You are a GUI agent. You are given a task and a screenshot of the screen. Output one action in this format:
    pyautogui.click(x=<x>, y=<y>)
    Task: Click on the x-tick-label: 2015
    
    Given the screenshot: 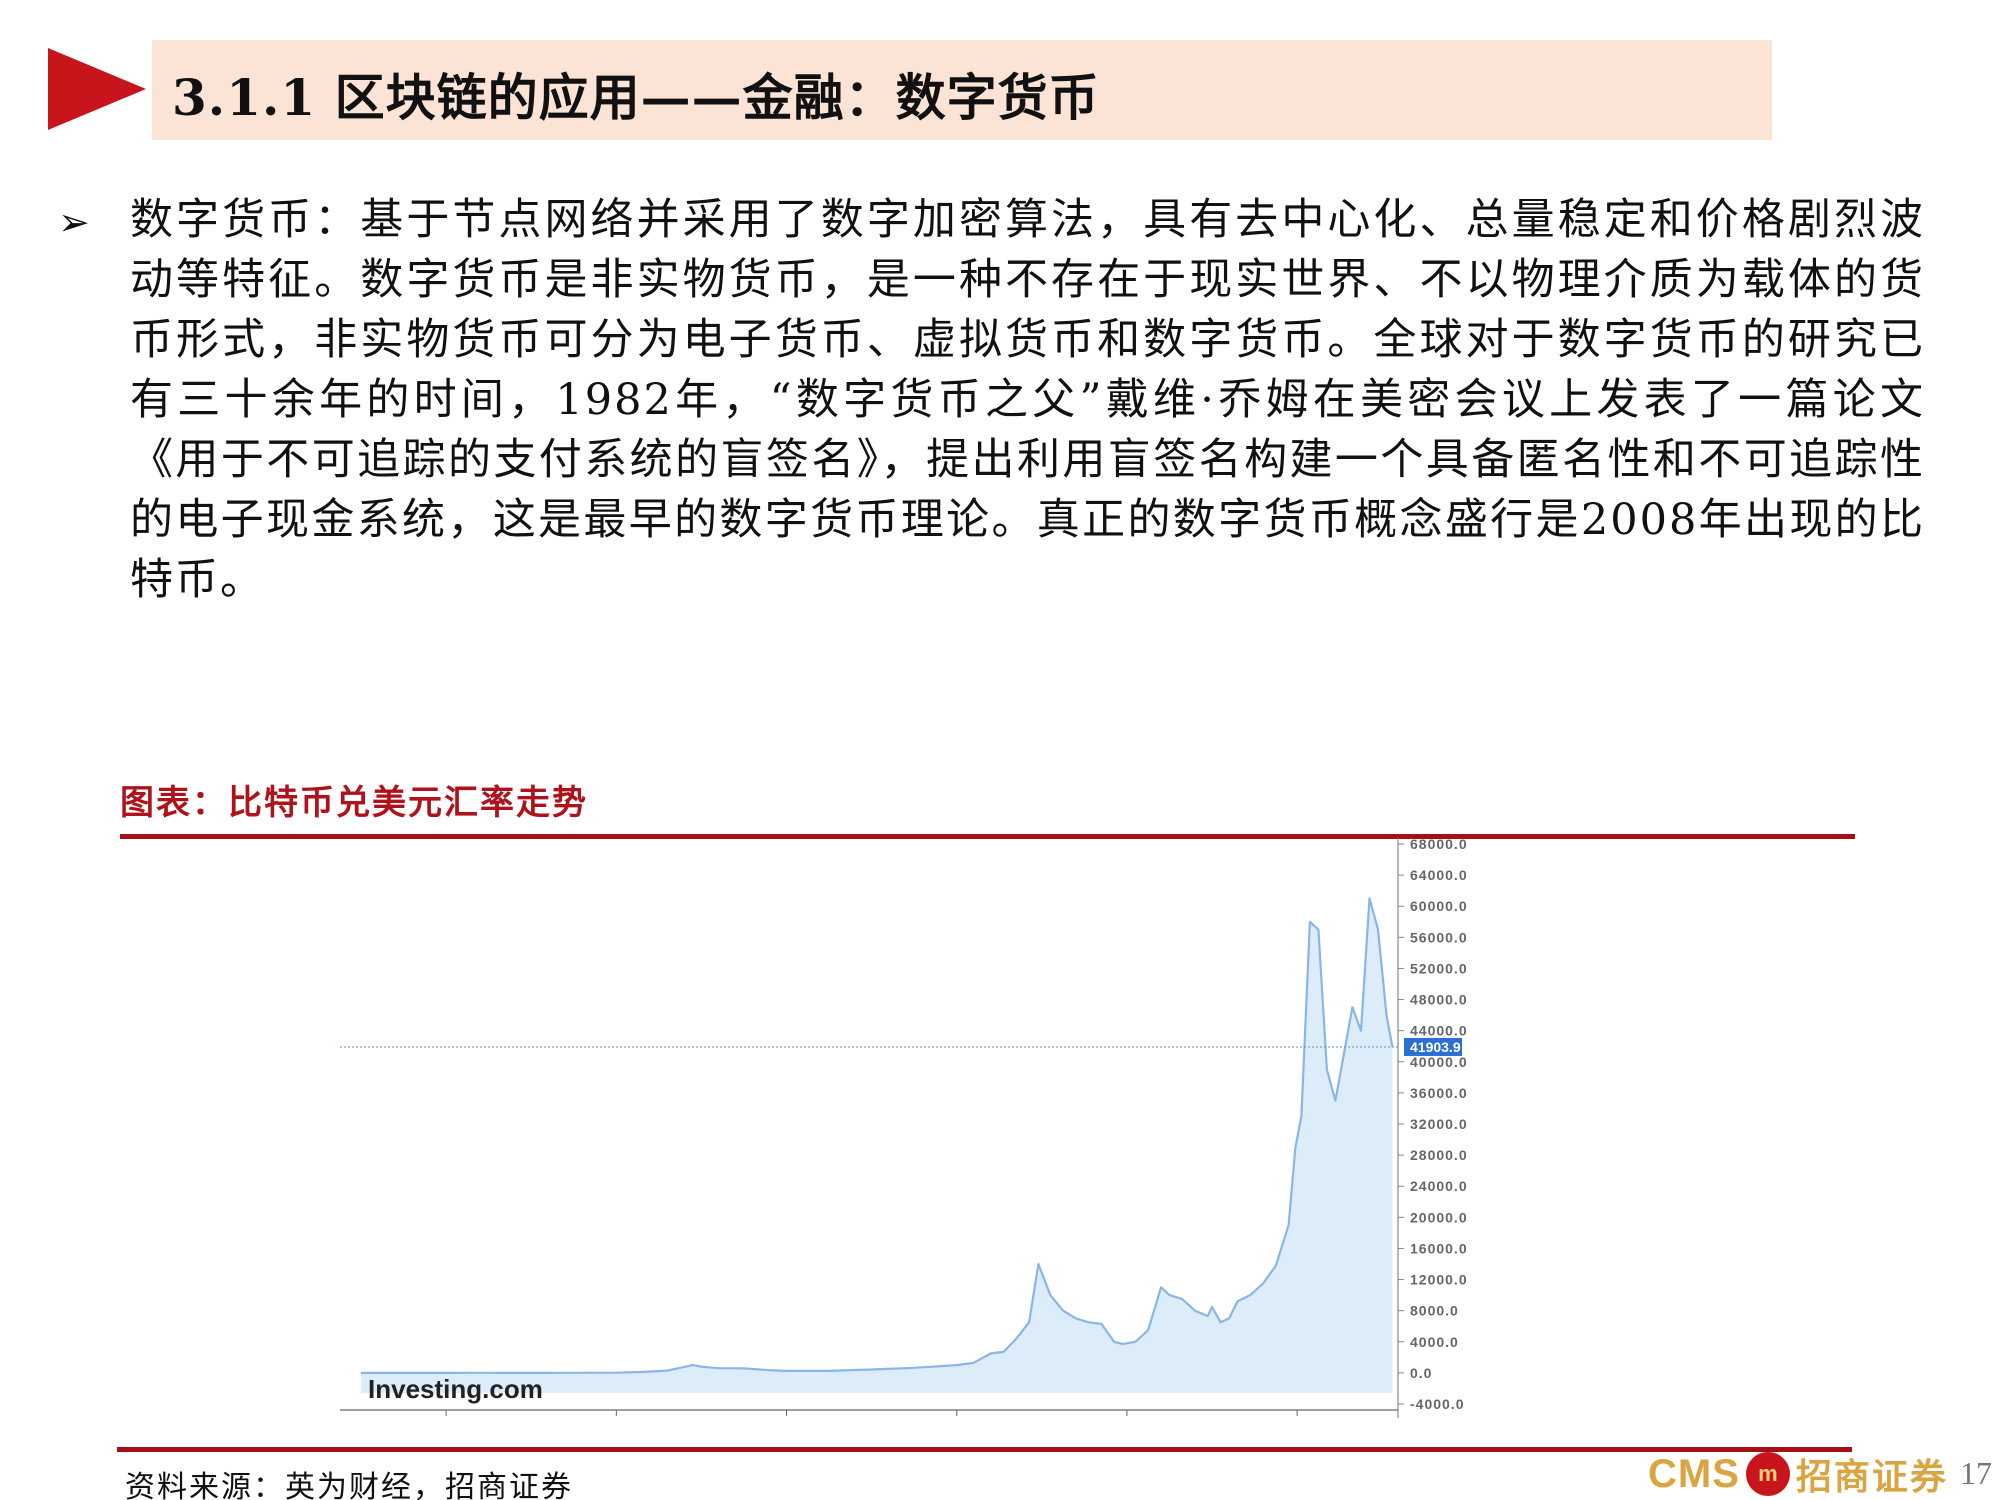 What is the action you would take?
    pyautogui.click(x=786, y=1419)
    